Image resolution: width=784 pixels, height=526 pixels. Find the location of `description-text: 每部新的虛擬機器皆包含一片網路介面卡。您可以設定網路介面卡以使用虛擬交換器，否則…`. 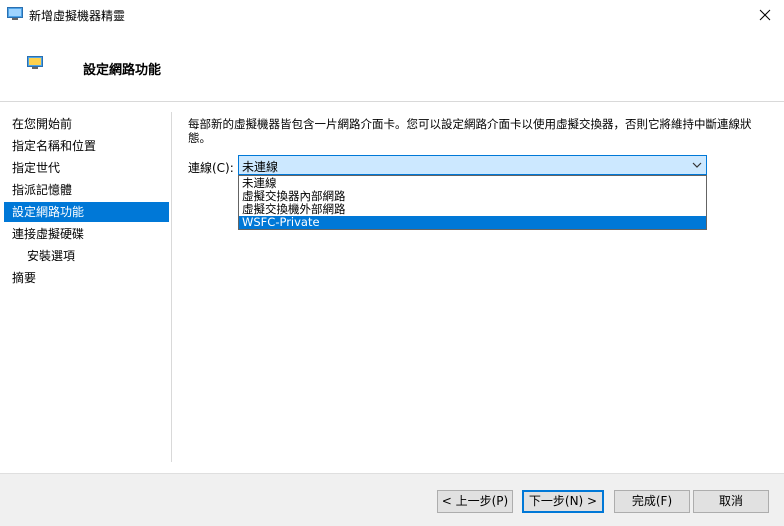

description-text: 每部新的虛擬機器皆包含一片網路介面卡。您可以設定網路介面卡以使用虛擬交換器，否則… is located at coordinates (470, 131).